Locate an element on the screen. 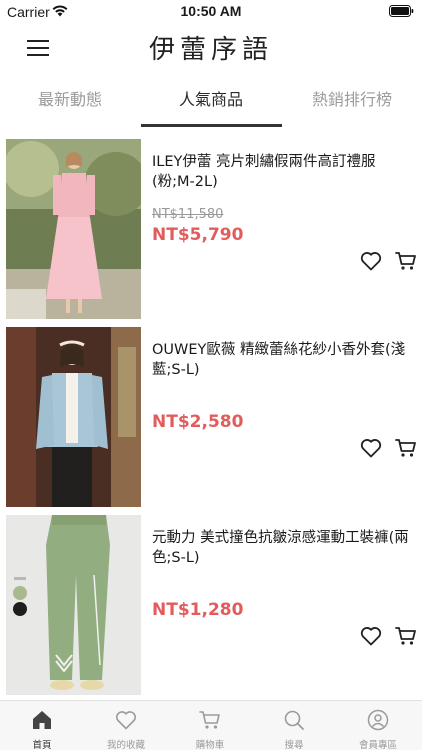 This screenshot has height=750, width=422. status-bar: Carrier 10:50 AM is located at coordinates (211, 12).